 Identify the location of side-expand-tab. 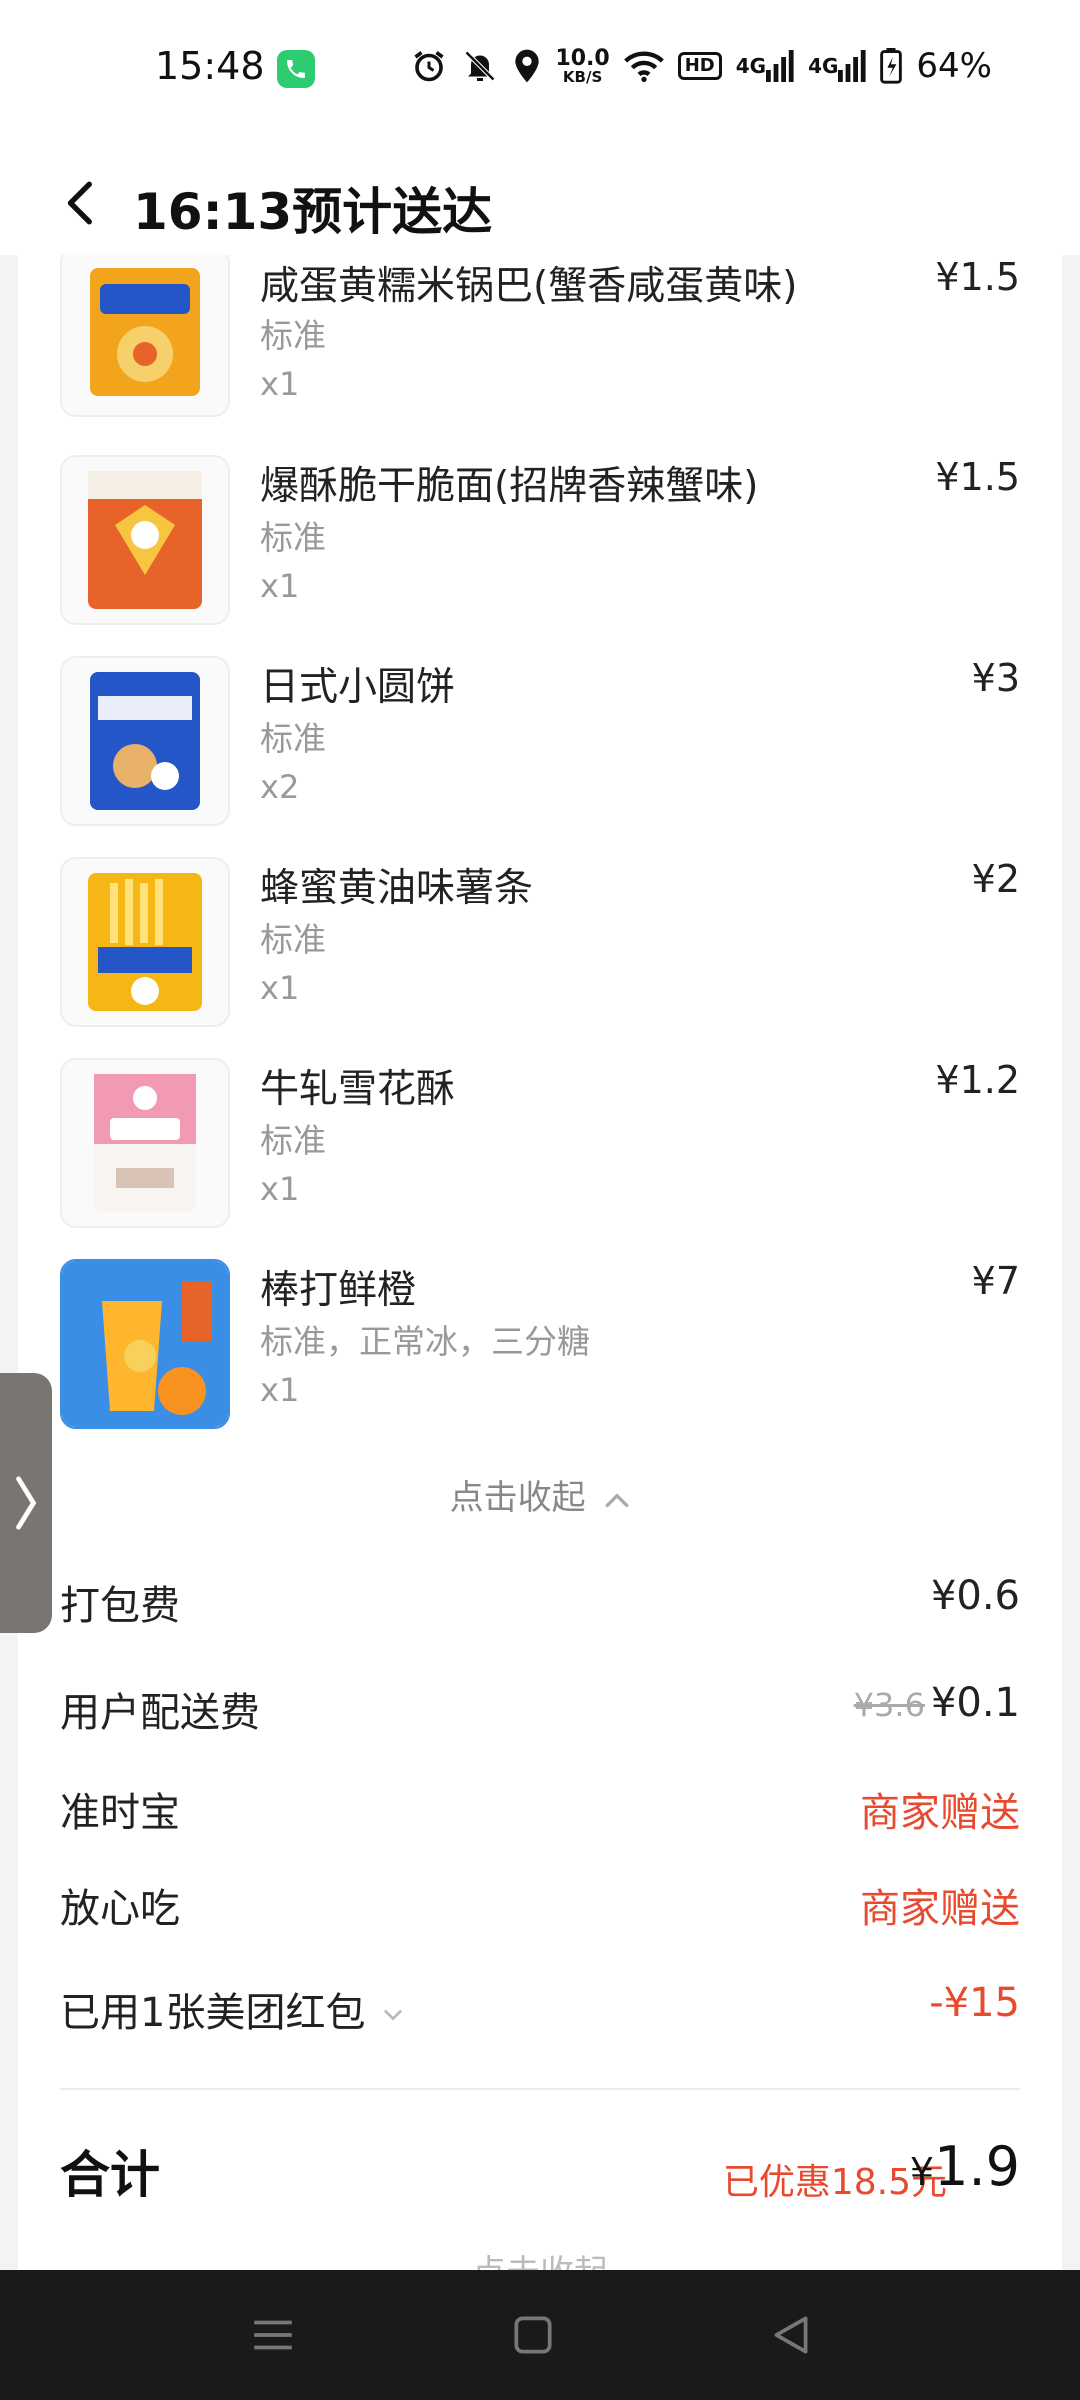
(26, 1503).